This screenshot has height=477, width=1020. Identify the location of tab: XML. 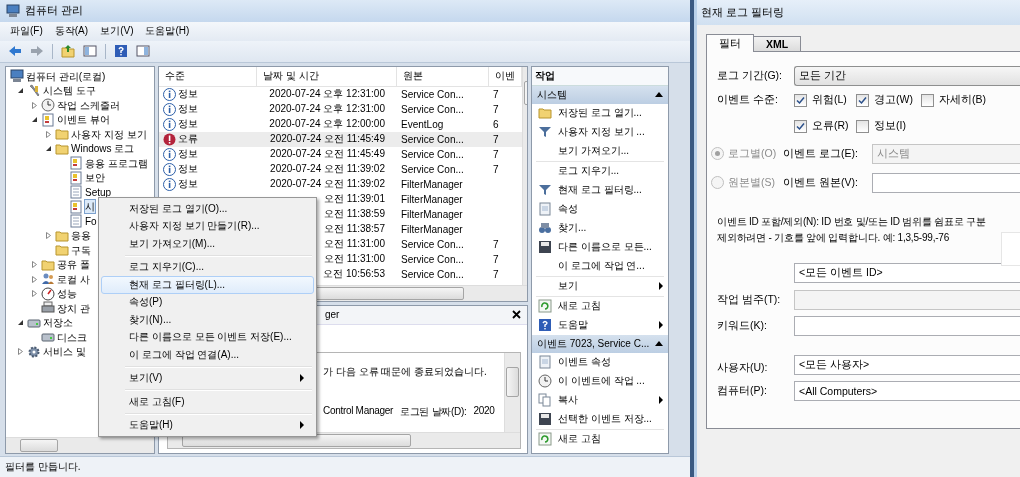
(777, 44).